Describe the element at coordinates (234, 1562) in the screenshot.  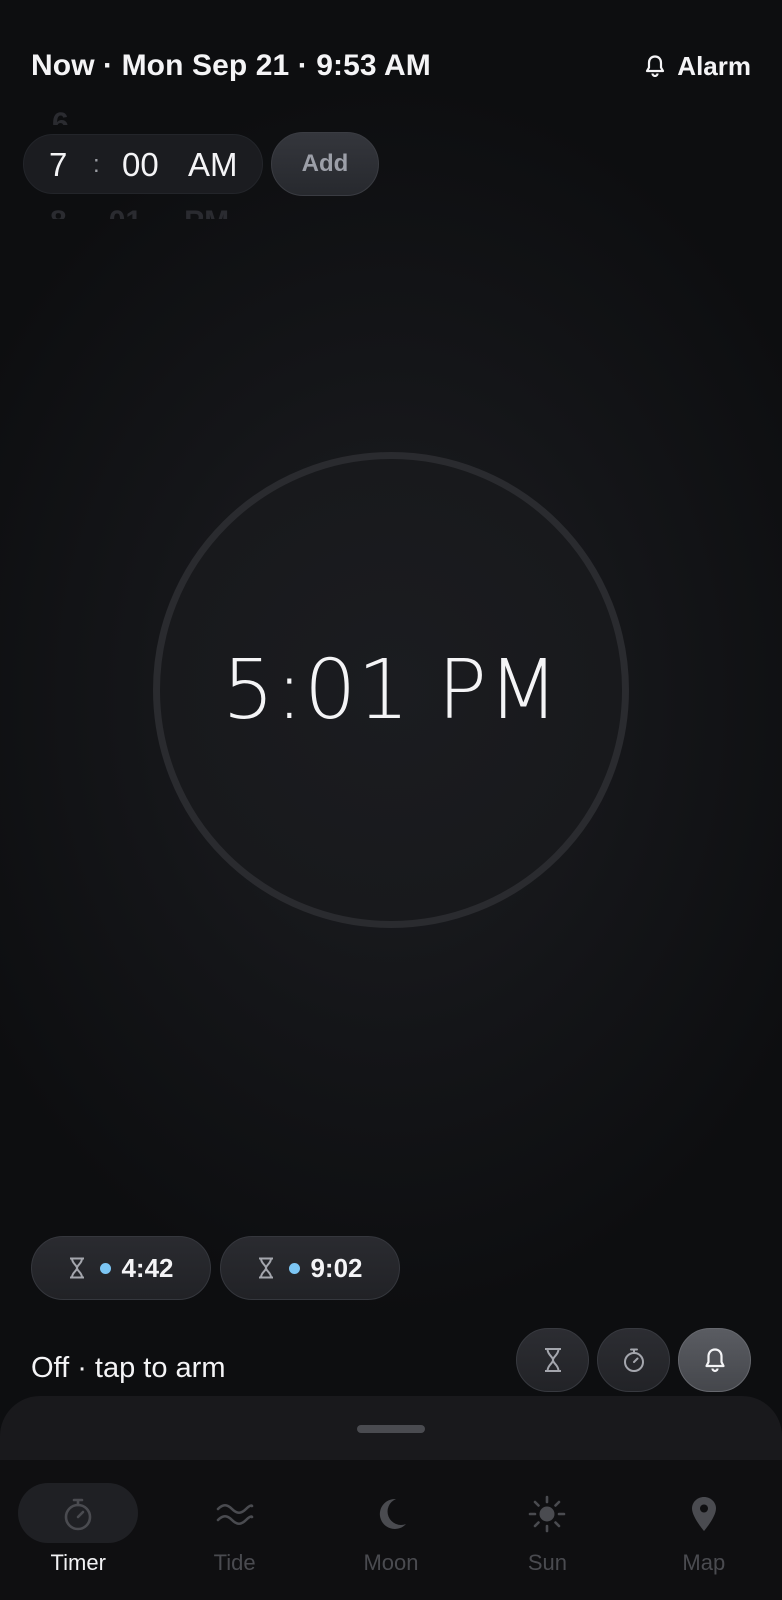
I see `nav-label: Tide` at that location.